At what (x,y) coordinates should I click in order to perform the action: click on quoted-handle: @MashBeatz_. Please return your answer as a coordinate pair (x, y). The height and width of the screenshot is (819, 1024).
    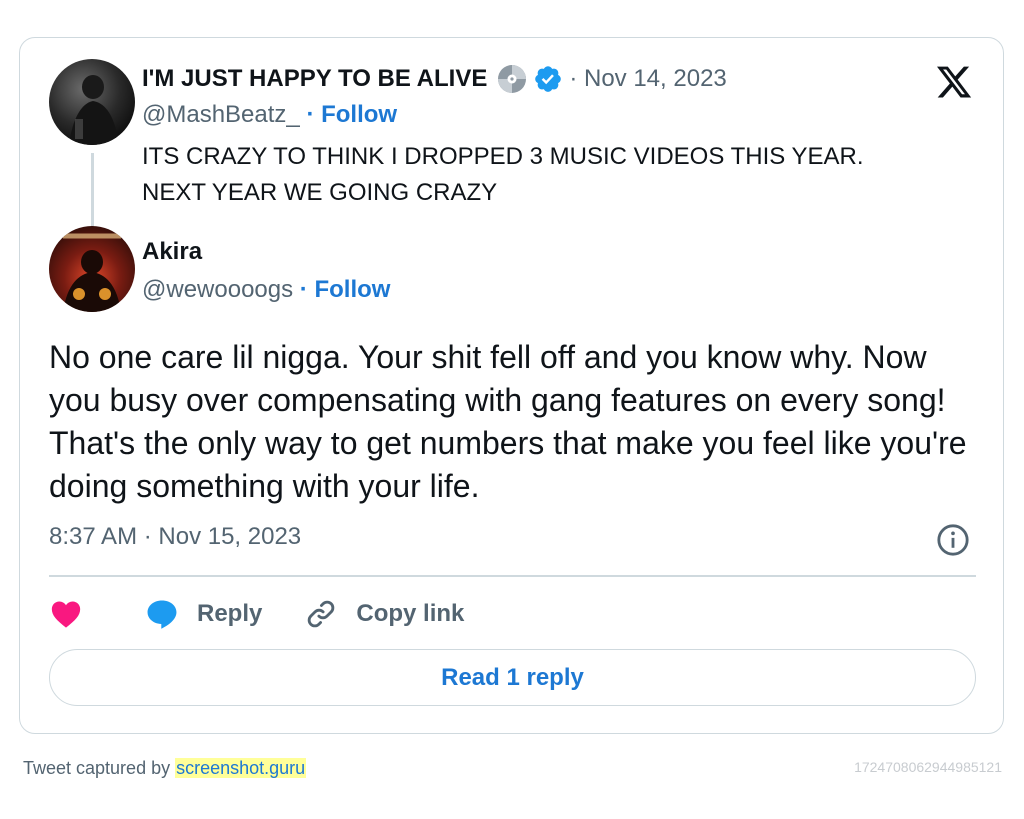
    Looking at the image, I should click on (221, 114).